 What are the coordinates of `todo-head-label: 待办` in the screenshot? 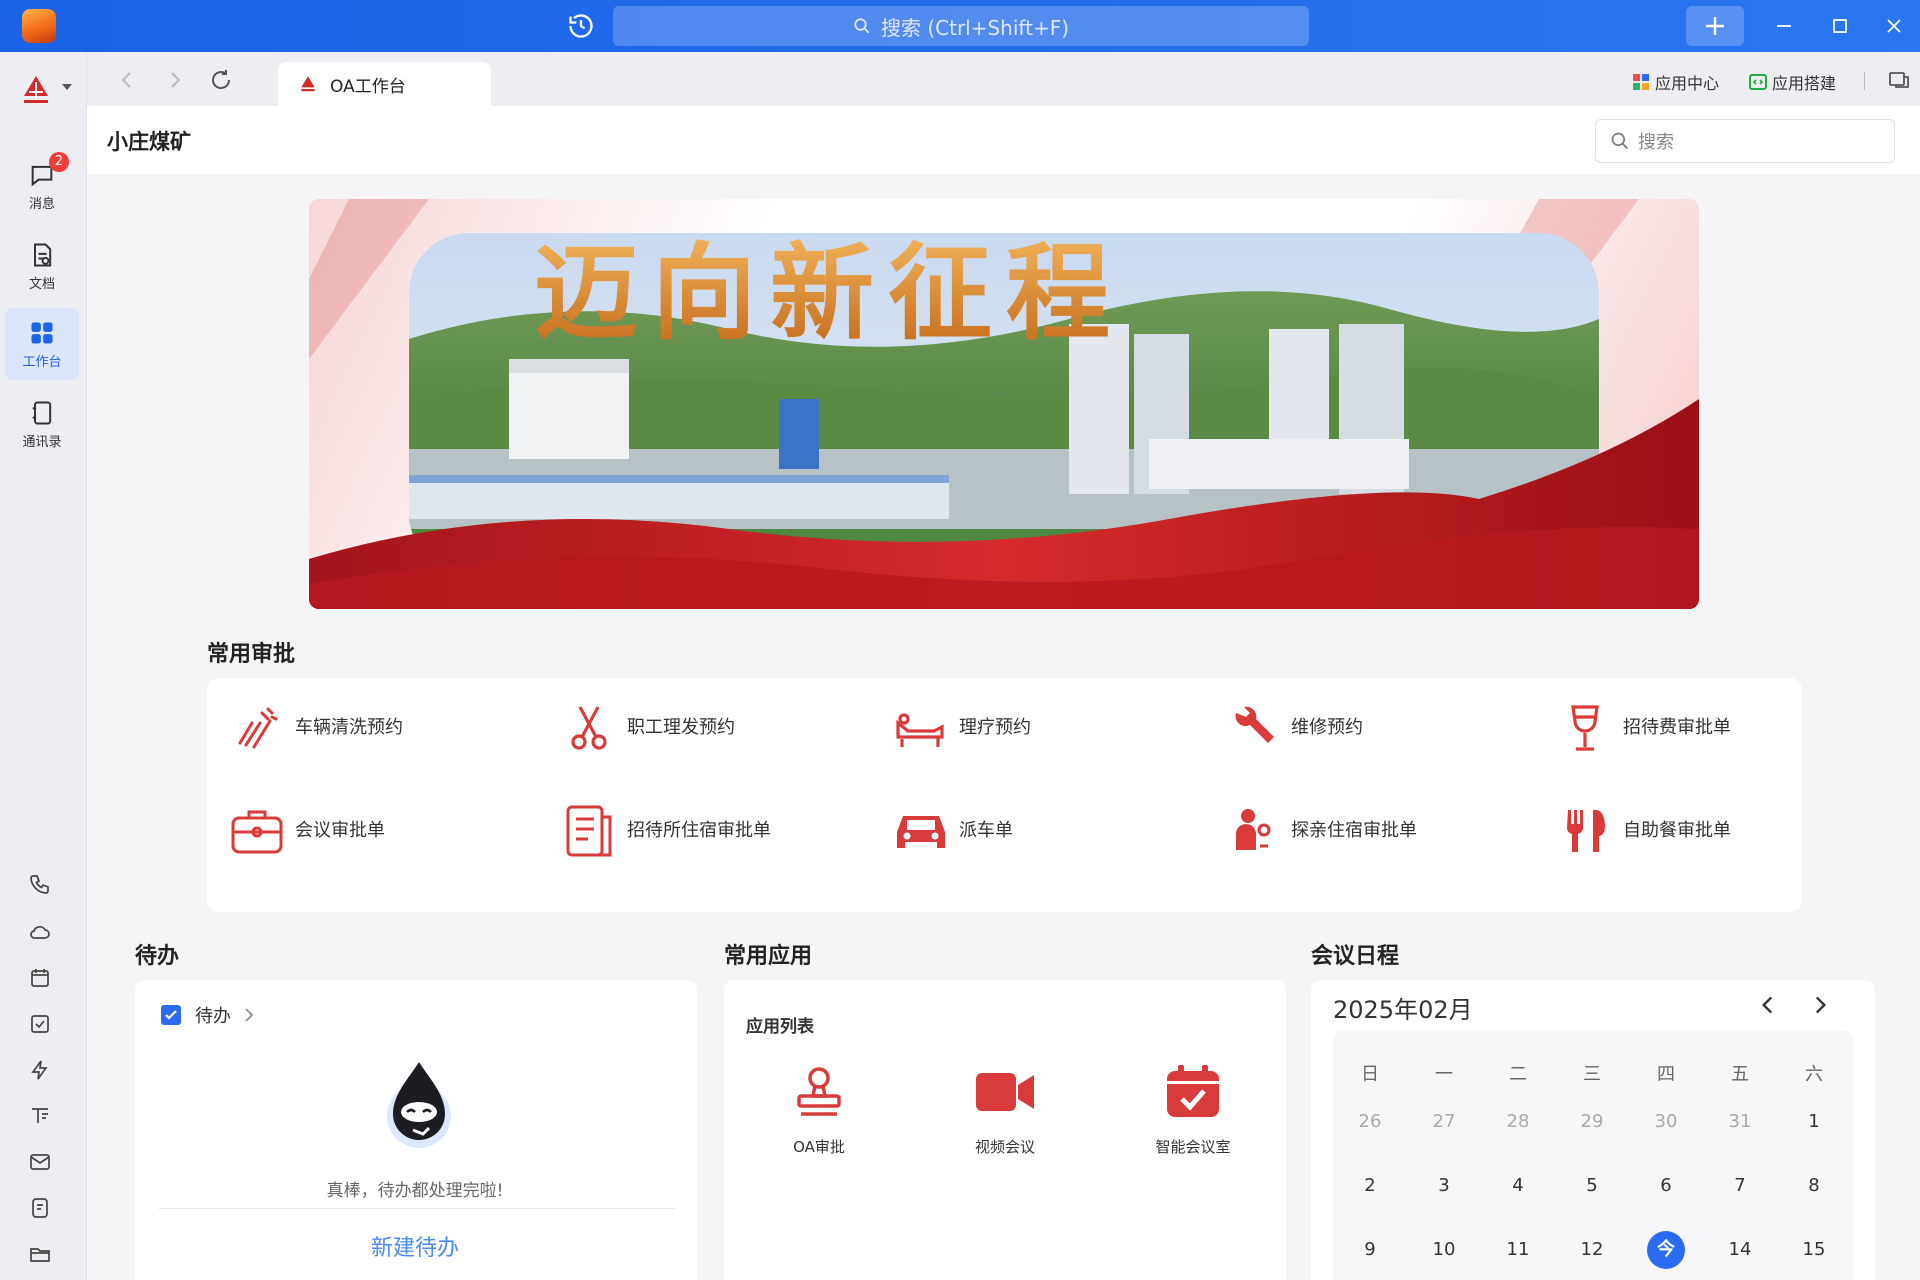 It's located at (213, 1016).